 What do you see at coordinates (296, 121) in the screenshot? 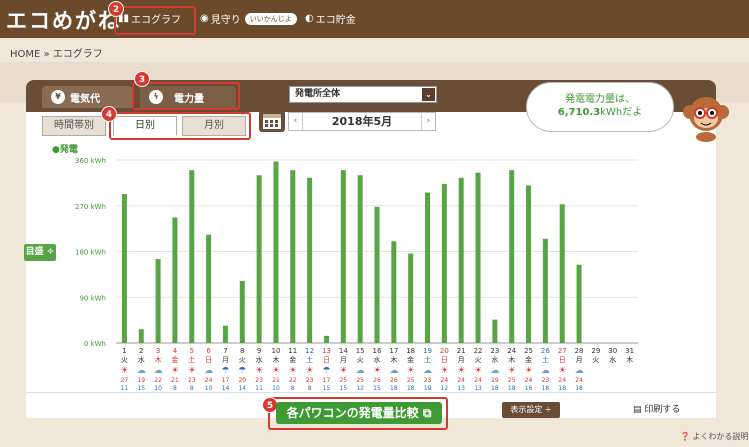
I see `prev-month-button: ‹` at bounding box center [296, 121].